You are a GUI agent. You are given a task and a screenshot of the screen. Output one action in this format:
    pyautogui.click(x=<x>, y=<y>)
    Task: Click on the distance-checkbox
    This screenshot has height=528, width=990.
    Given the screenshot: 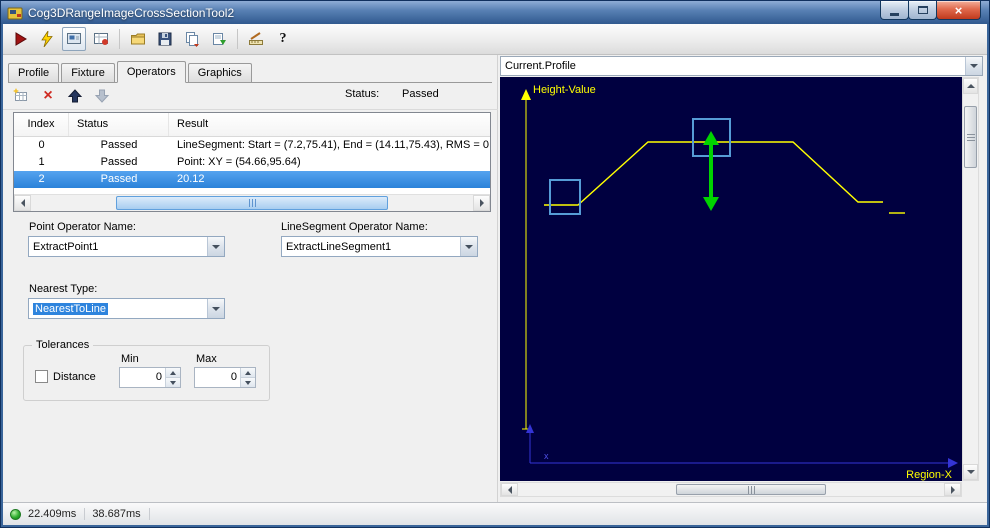 What is the action you would take?
    pyautogui.click(x=41, y=376)
    